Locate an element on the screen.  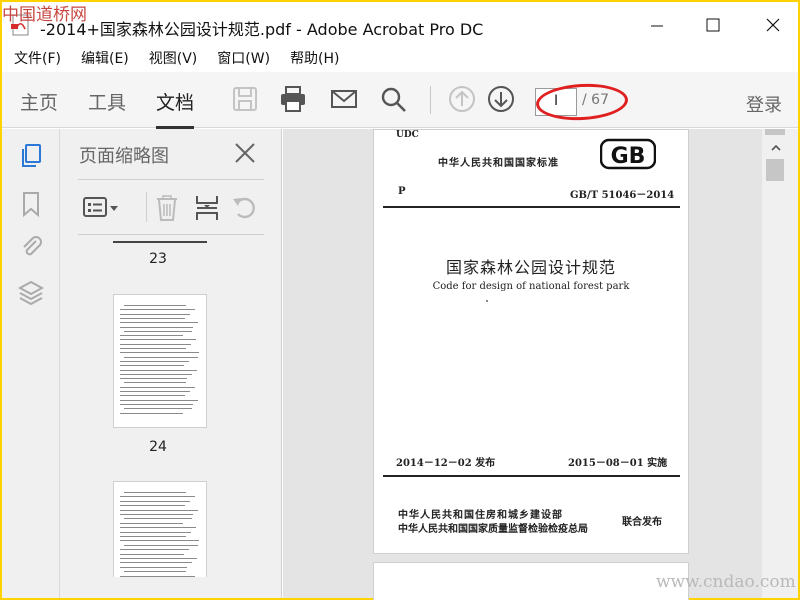
udc-label: UDC is located at coordinates (407, 135).